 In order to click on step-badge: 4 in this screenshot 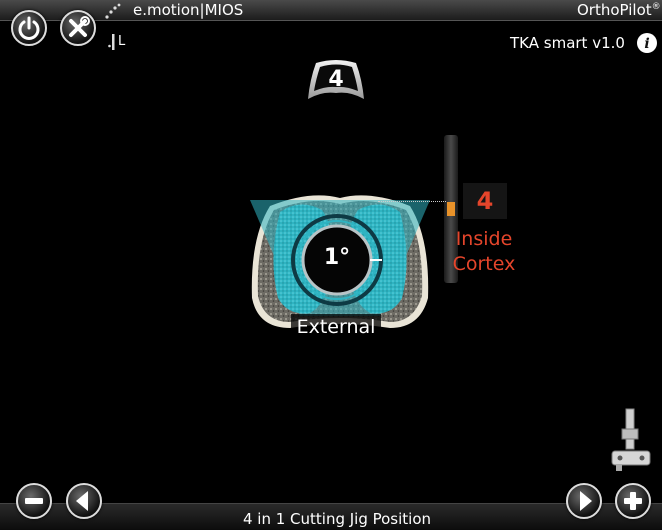, I will do `click(336, 79)`.